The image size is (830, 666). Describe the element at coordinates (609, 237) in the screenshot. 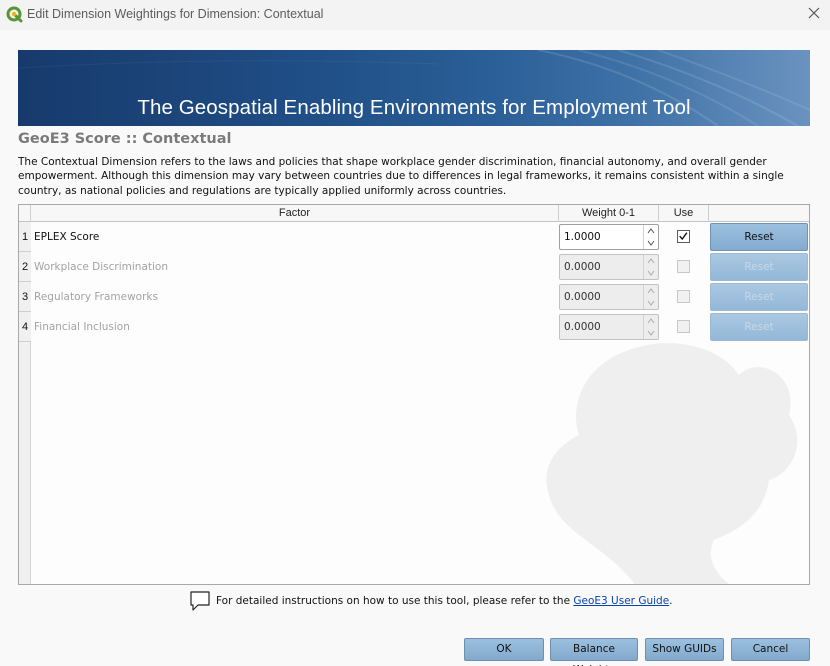

I see `weight-spinbox: 1.0000` at that location.